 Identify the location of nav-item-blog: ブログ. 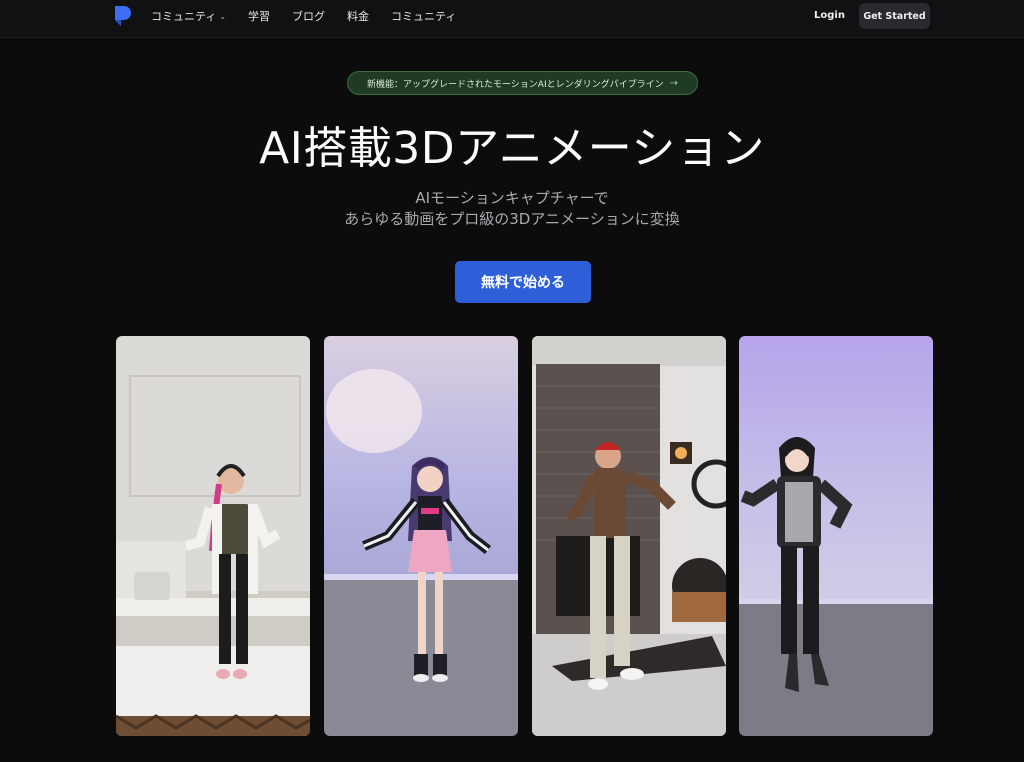
(308, 16).